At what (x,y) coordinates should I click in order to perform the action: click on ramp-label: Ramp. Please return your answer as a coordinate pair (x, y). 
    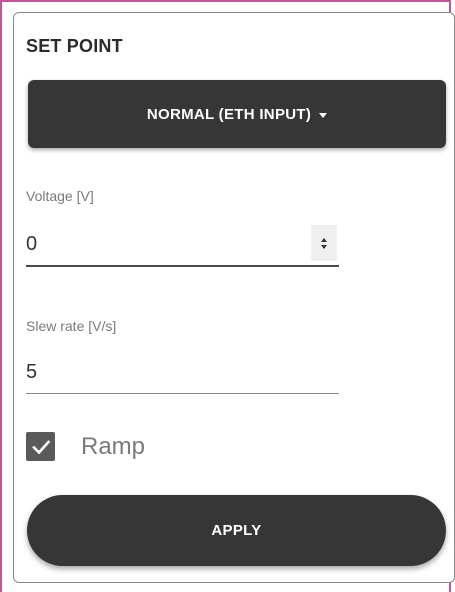
    Looking at the image, I should click on (113, 446).